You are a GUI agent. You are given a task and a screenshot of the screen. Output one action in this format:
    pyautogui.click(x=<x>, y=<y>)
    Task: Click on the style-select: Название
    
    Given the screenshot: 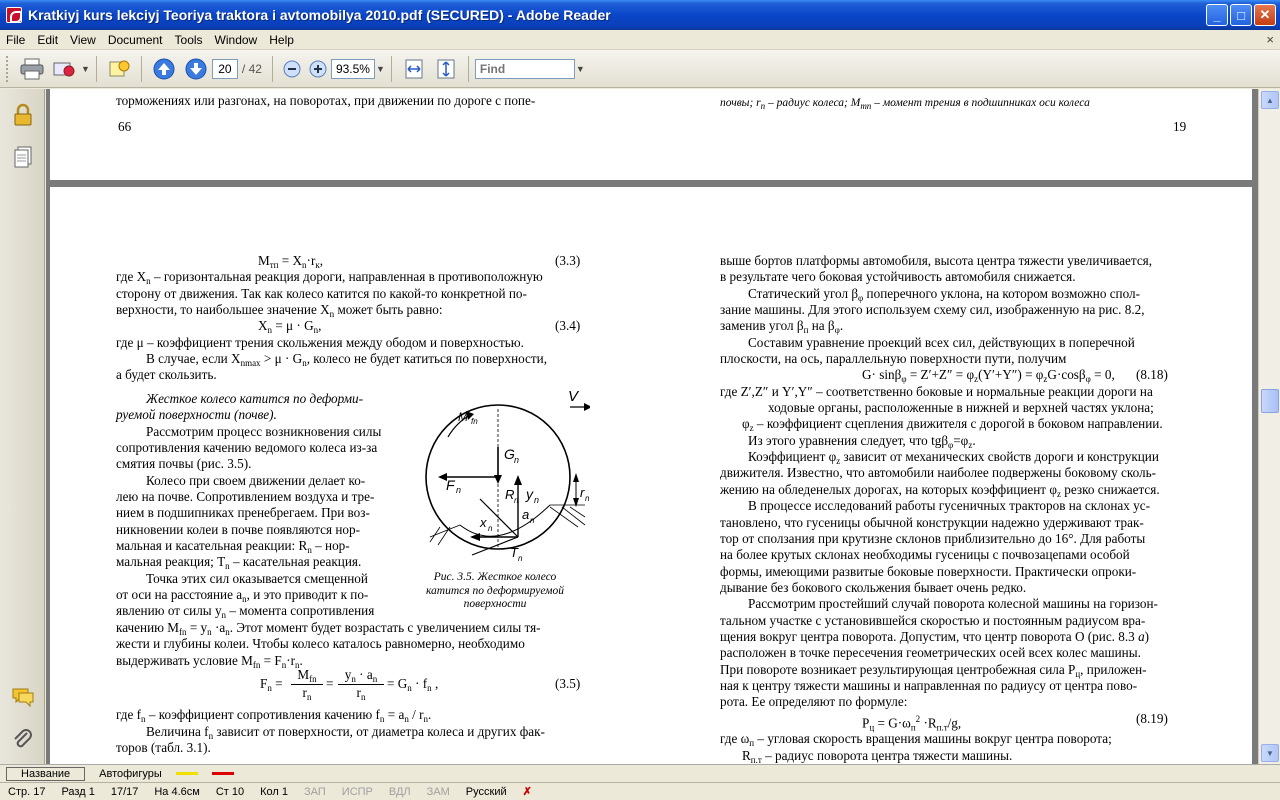 What is the action you would take?
    pyautogui.click(x=46, y=773)
    